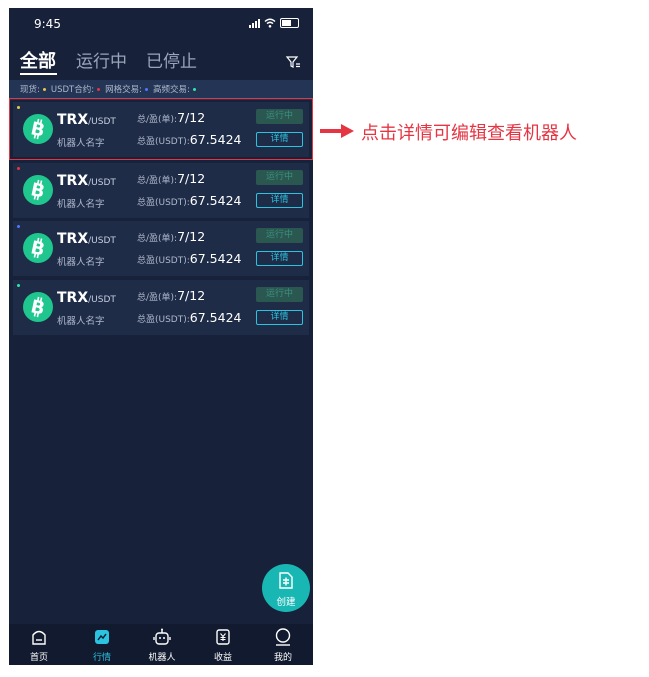 Image resolution: width=649 pixels, height=677 pixels. What do you see at coordinates (47, 24) in the screenshot?
I see `status-time: 9:45` at bounding box center [47, 24].